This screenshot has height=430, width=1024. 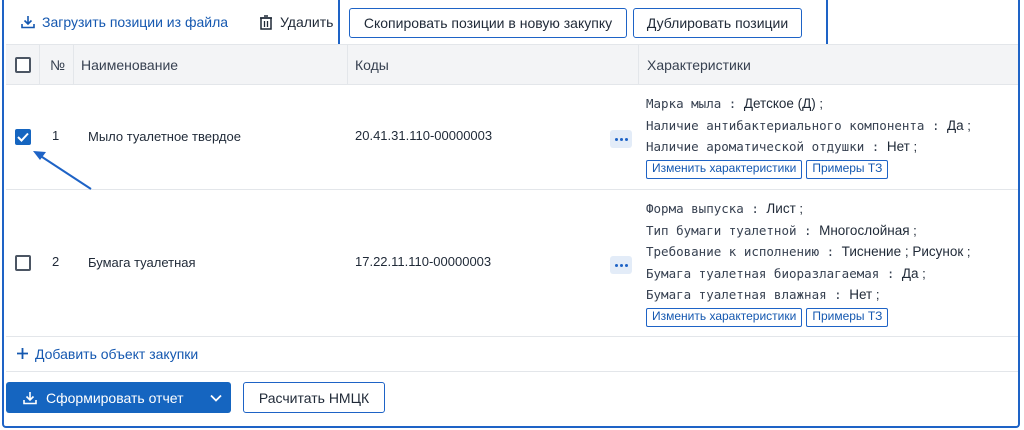 I want to click on trash-icon, so click(x=266, y=22).